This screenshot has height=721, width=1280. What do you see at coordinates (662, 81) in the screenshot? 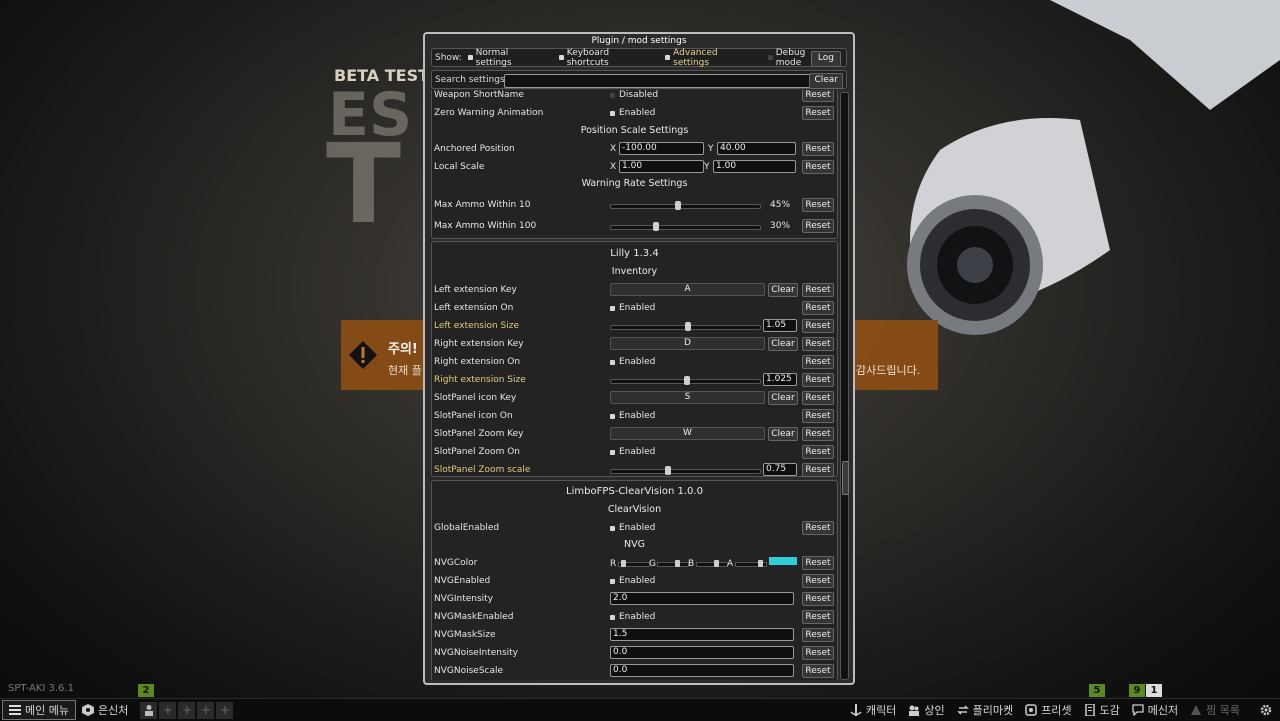
I see `search-input` at bounding box center [662, 81].